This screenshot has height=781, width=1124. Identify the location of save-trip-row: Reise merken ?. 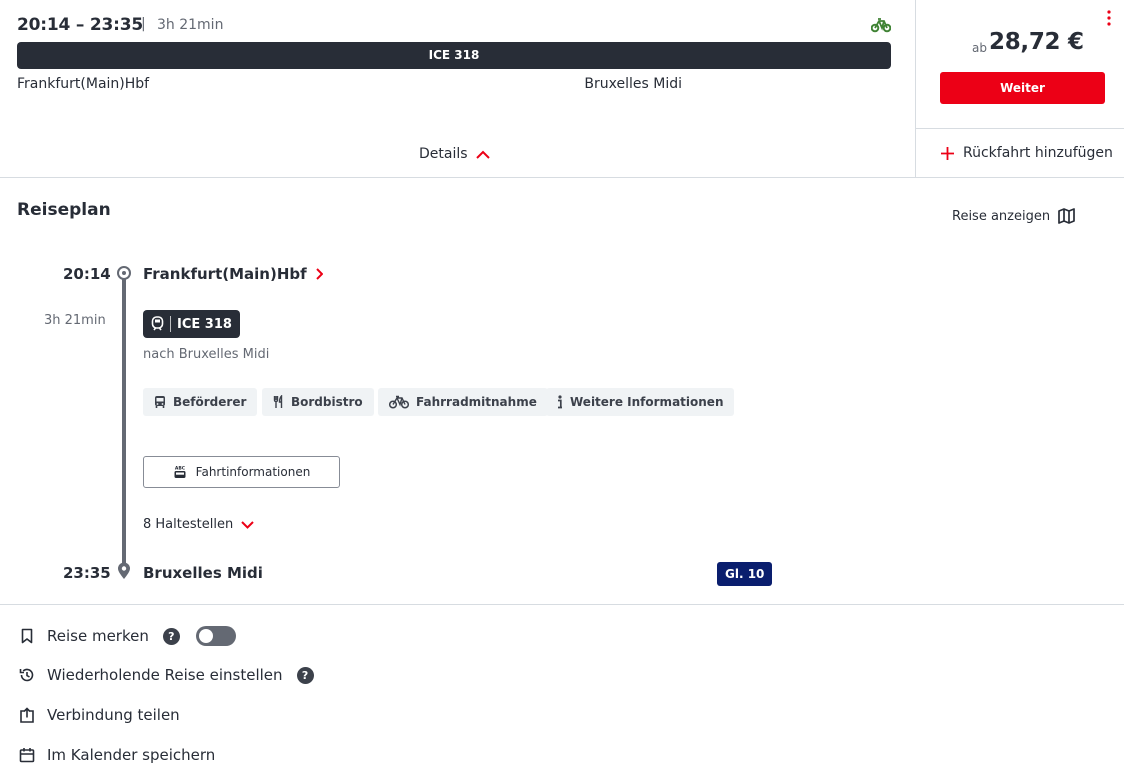
(127, 636).